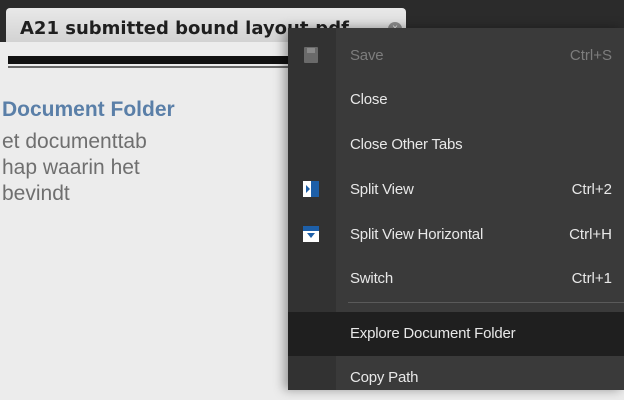  I want to click on menu-item-explore-document-folder: Explore Document Folder, so click(456, 334).